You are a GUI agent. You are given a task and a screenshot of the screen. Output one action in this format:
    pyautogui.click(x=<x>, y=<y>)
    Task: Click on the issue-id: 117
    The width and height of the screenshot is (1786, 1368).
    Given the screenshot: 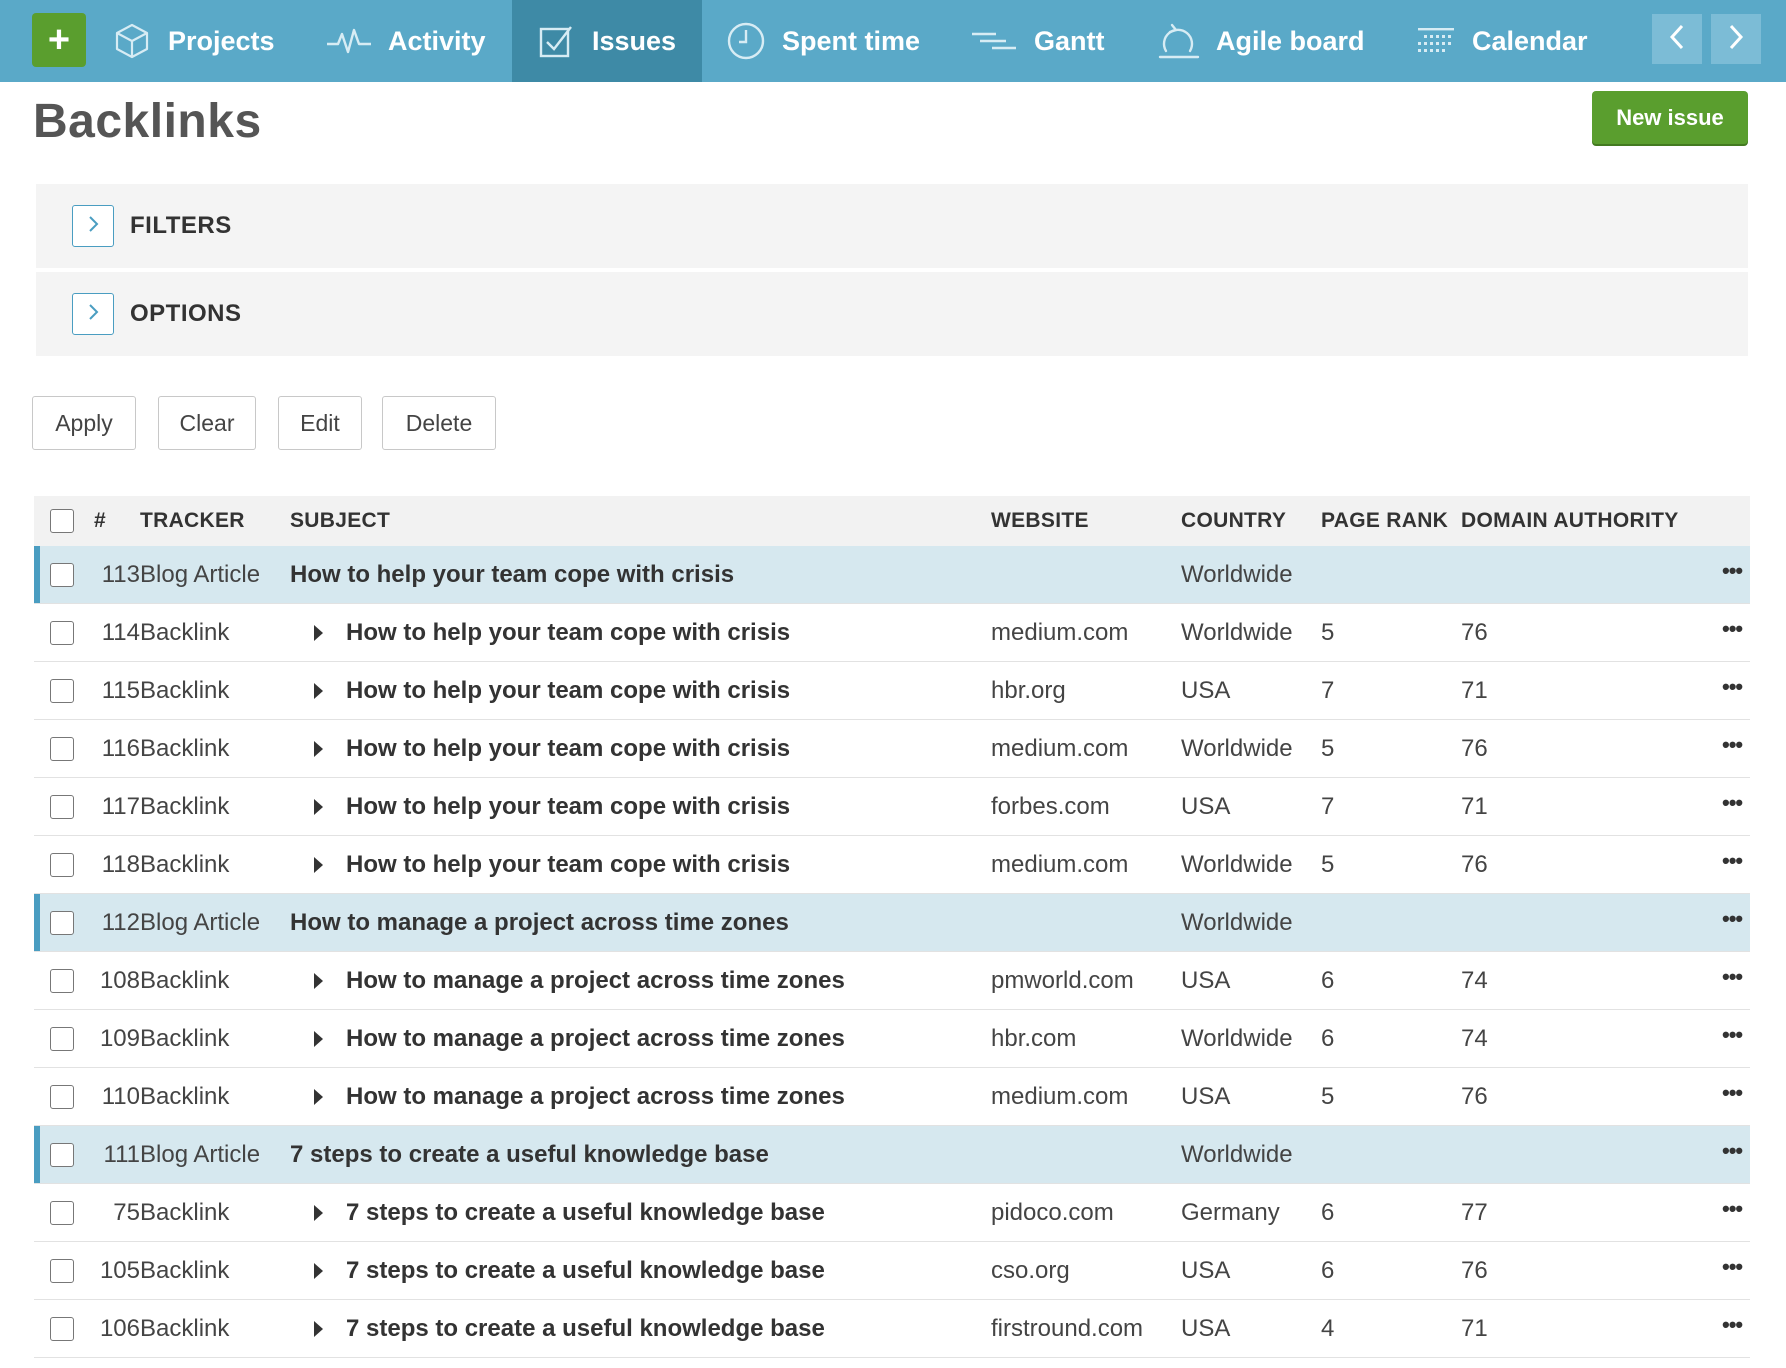 What is the action you would take?
    pyautogui.click(x=117, y=807)
    